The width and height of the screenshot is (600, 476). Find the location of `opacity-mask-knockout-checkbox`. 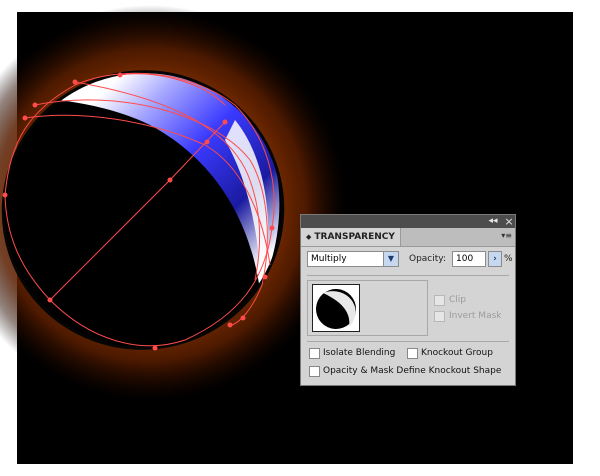

opacity-mask-knockout-checkbox is located at coordinates (314, 371).